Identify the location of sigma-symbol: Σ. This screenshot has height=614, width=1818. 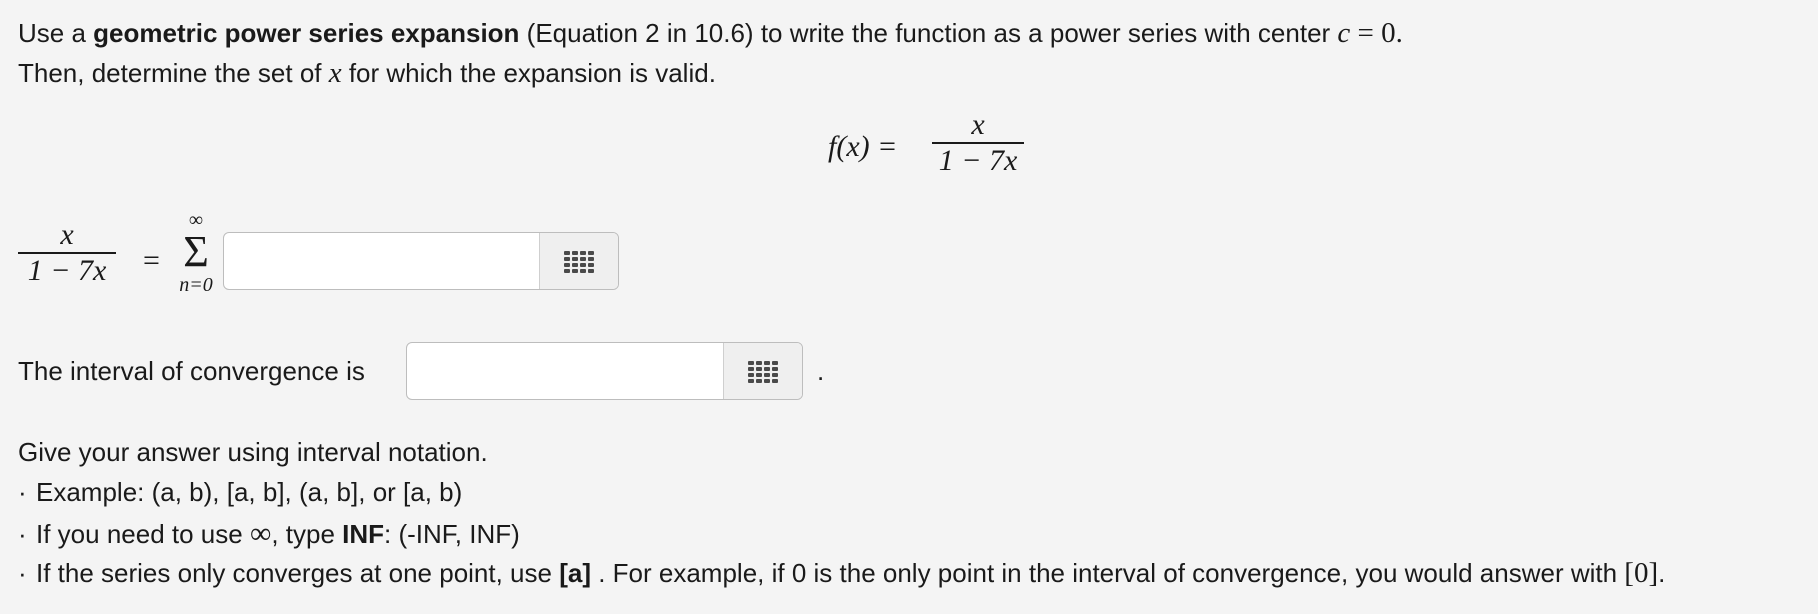
(196, 251).